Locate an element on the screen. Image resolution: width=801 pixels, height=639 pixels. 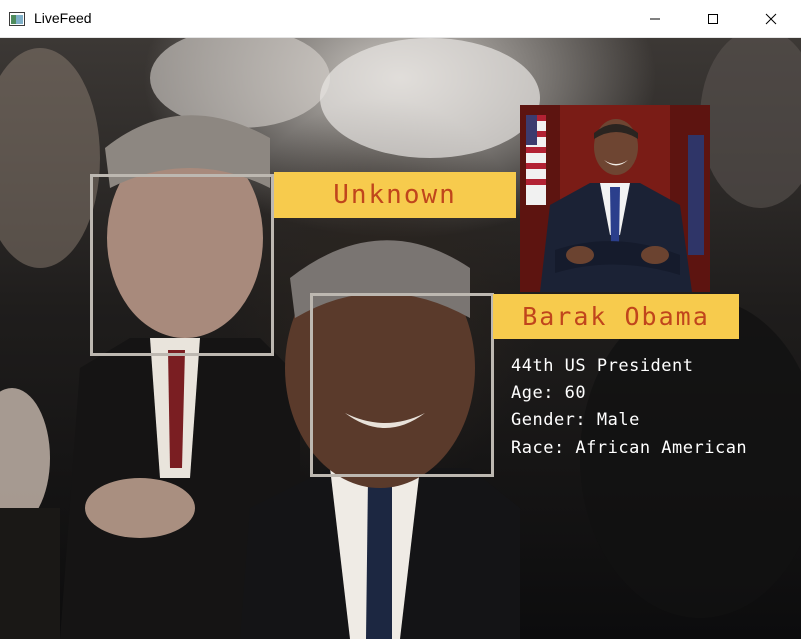
info-gender: Gender: Male is located at coordinates (575, 420).